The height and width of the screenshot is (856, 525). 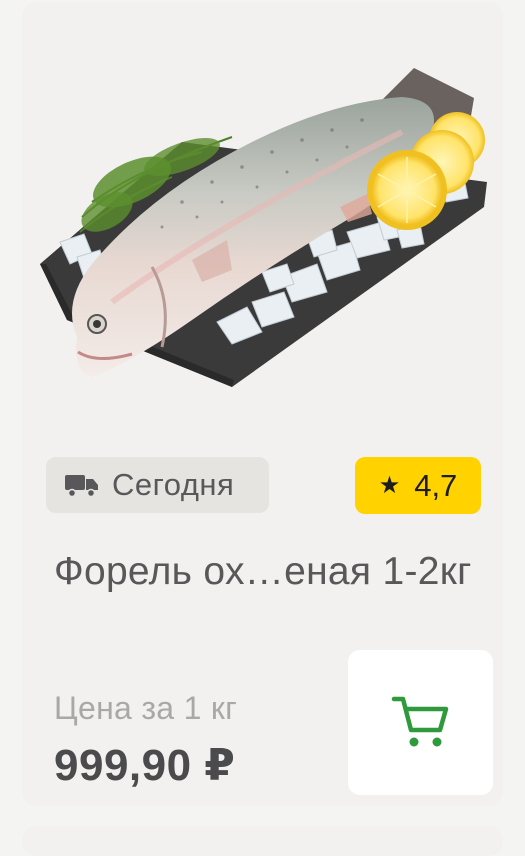 I want to click on add-to-cart-button, so click(x=420, y=722).